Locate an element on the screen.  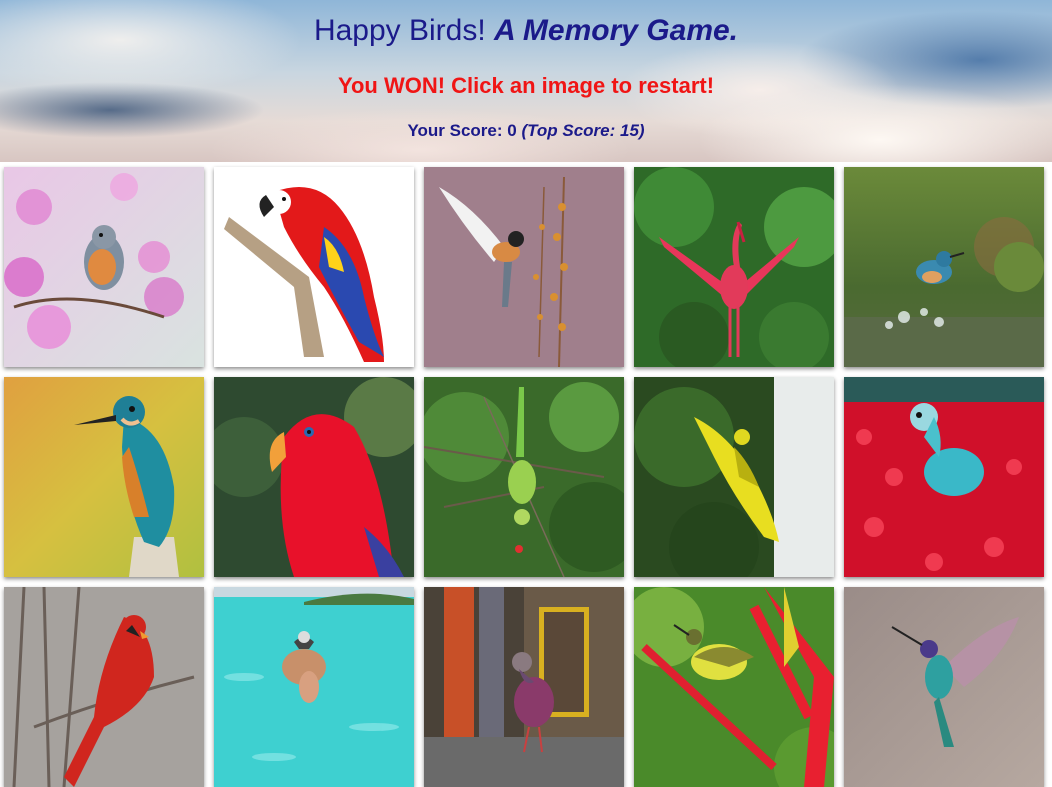
cardinal-card is located at coordinates (104, 687).